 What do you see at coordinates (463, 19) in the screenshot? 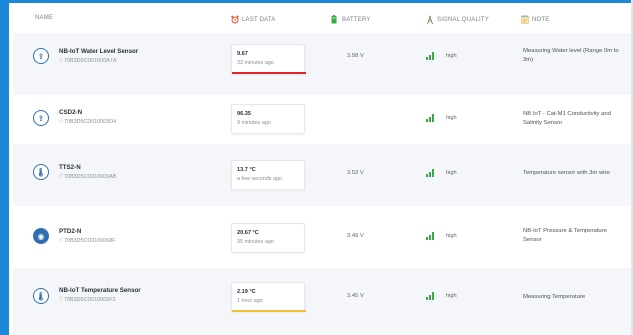
I see `column-header-signal-quality-label: SIGNAL QUALITY` at bounding box center [463, 19].